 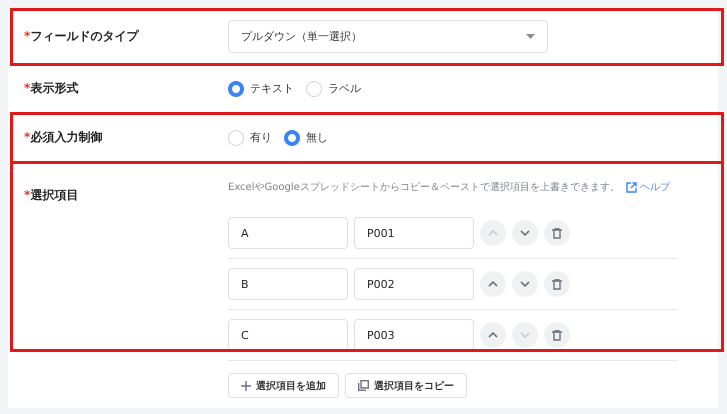 I want to click on code-input: P001, so click(x=414, y=233).